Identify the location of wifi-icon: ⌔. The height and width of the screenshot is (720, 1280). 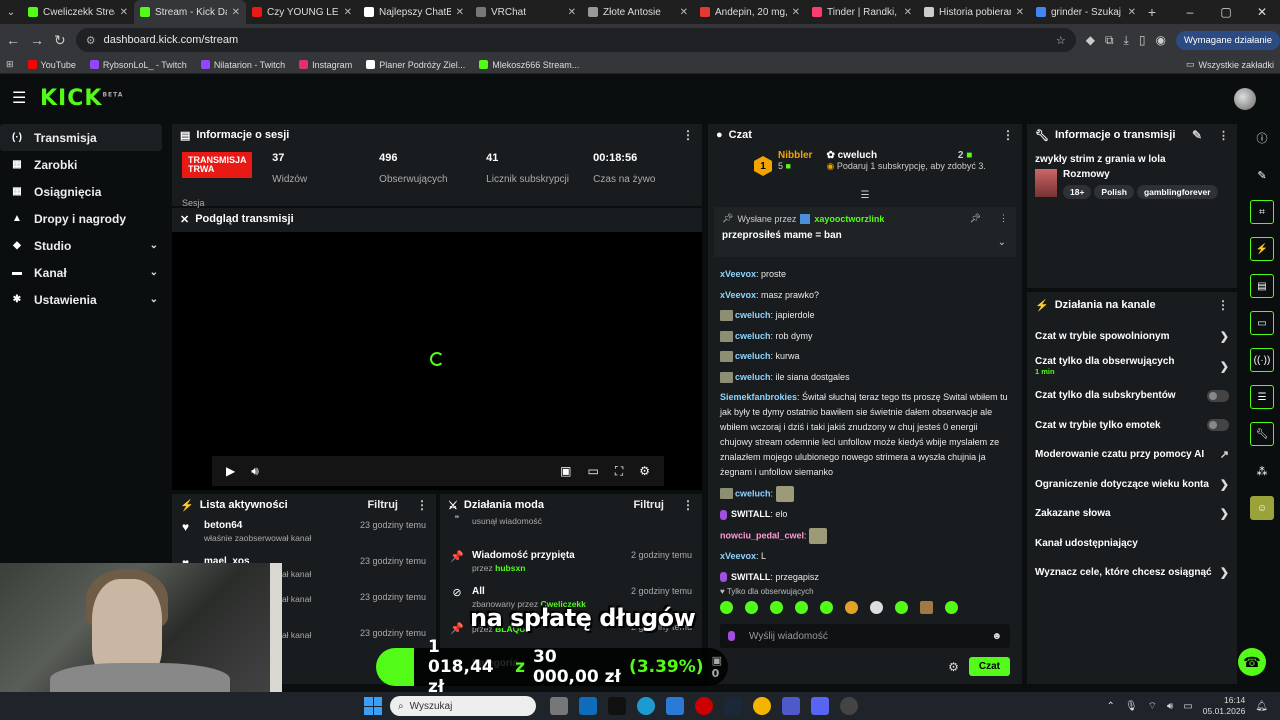
(1152, 706).